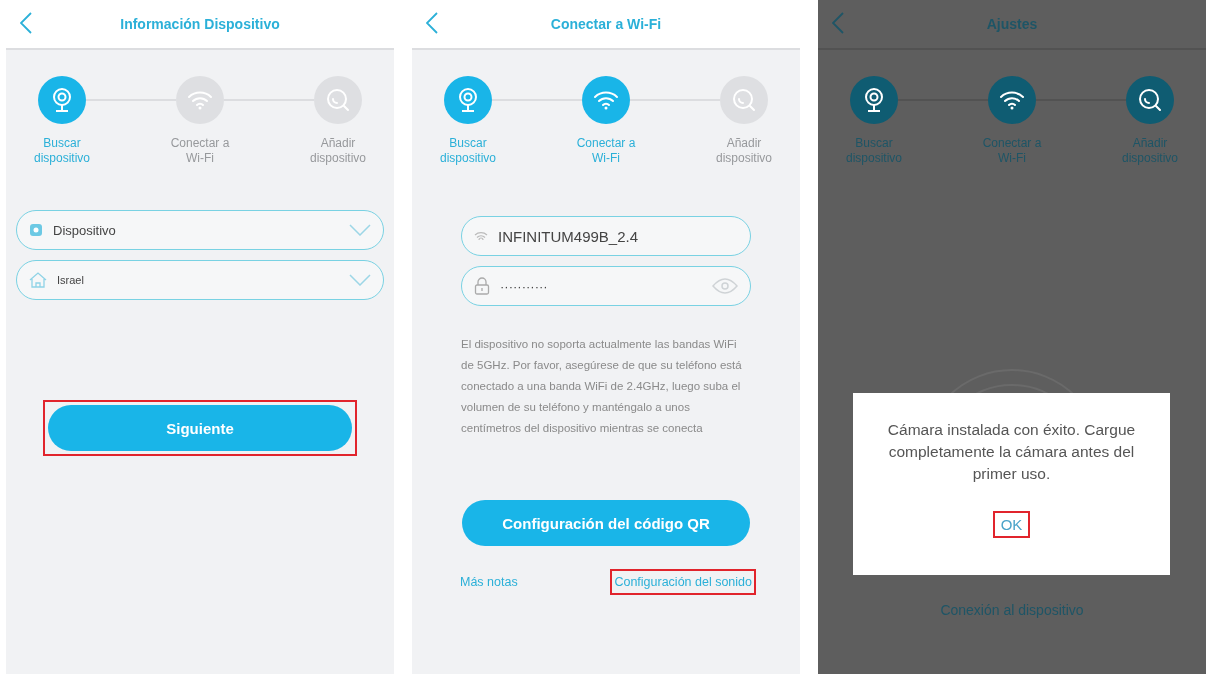  Describe the element at coordinates (1012, 24) in the screenshot. I see `screen-title: Ajustes` at that location.